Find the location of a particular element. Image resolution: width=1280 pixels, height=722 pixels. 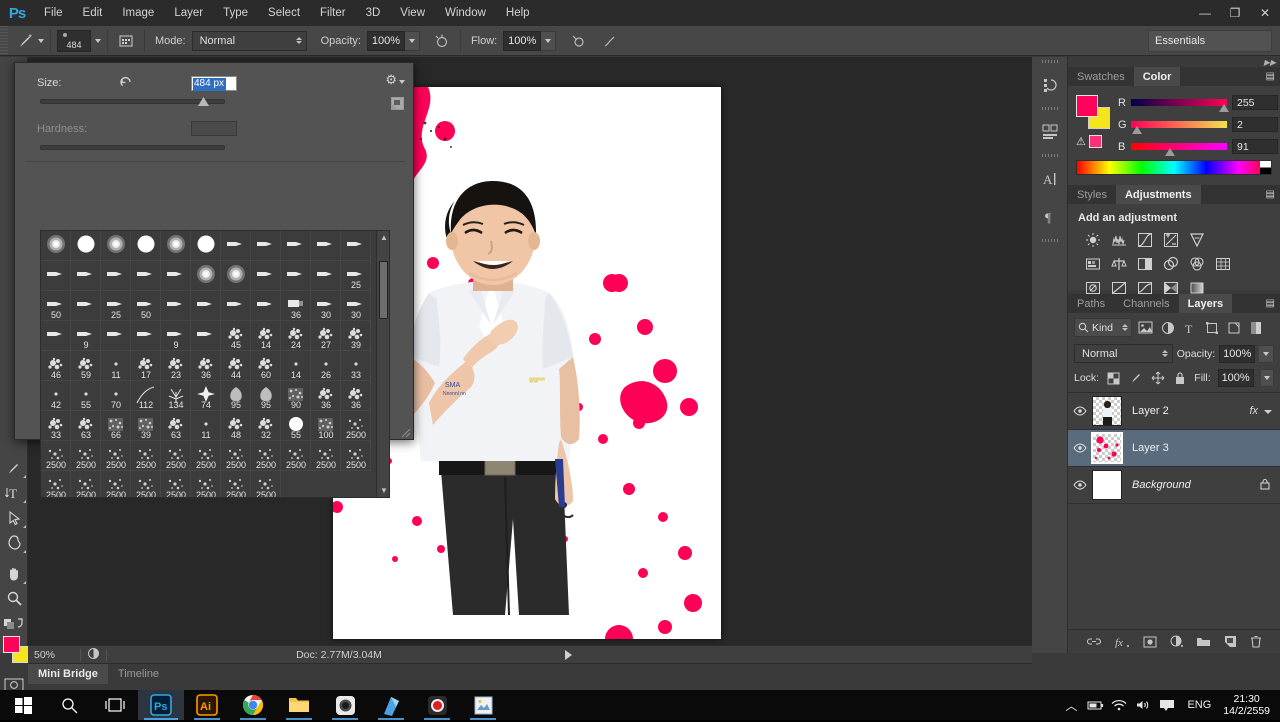

brush-preset-cell: 9 is located at coordinates (176, 336).